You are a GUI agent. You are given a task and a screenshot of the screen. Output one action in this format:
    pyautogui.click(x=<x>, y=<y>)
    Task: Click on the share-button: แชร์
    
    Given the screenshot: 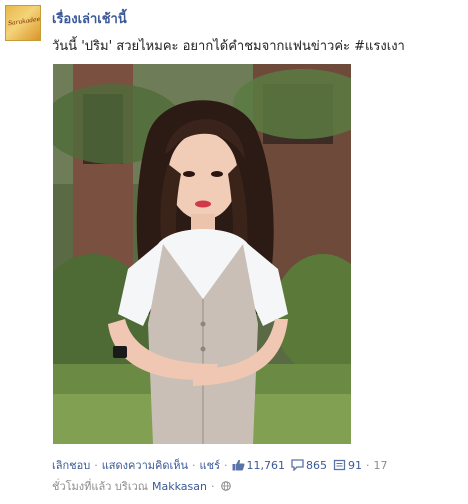 What is the action you would take?
    pyautogui.click(x=210, y=465)
    